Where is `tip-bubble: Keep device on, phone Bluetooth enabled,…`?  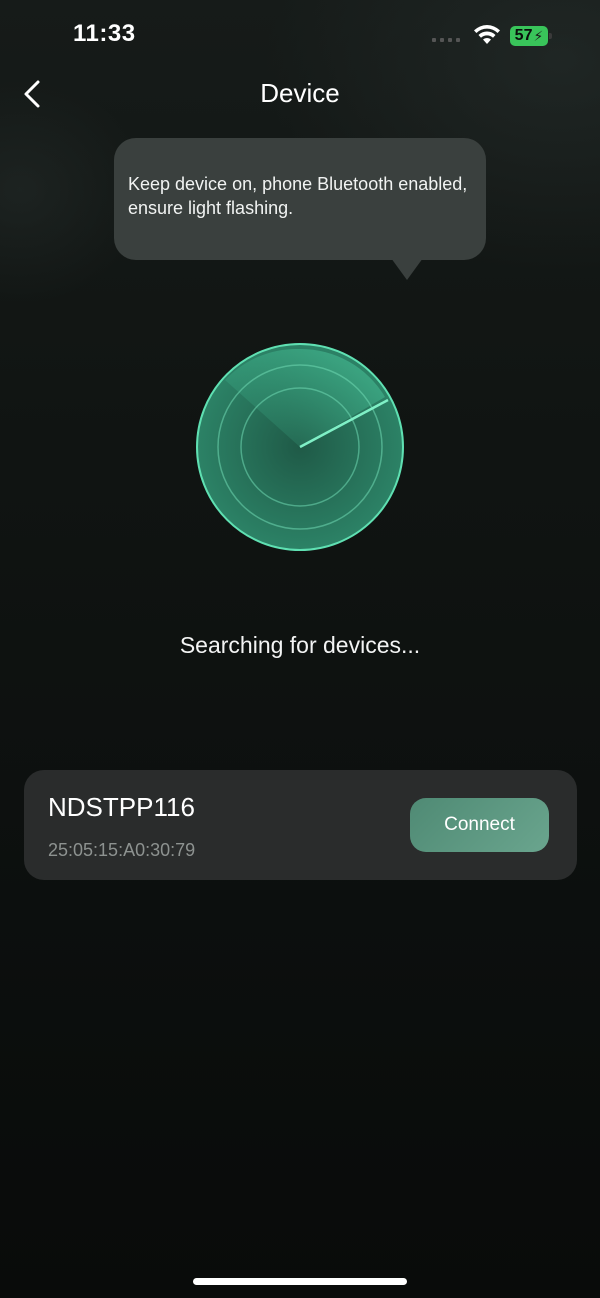 tip-bubble: Keep device on, phone Bluetooth enabled,… is located at coordinates (300, 209).